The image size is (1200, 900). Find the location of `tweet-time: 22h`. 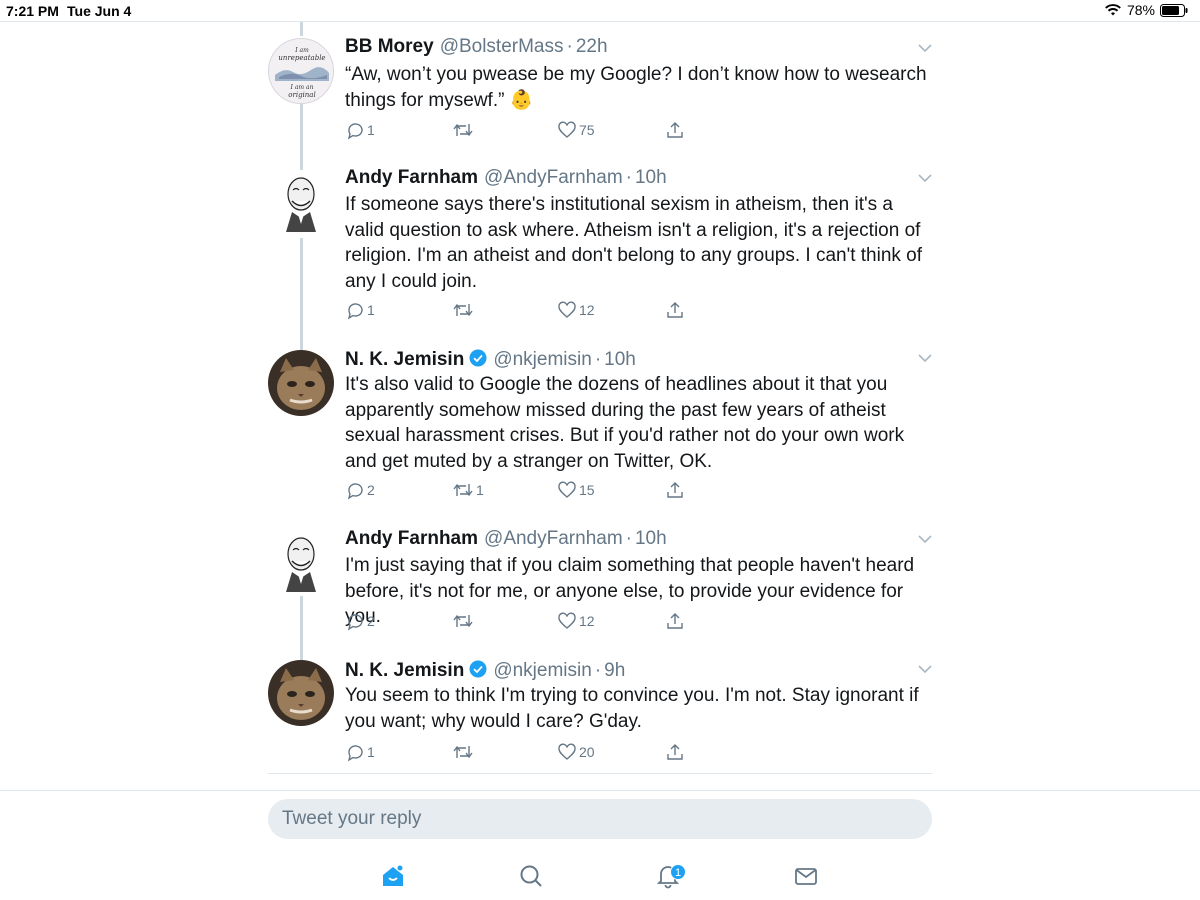

tweet-time: 22h is located at coordinates (592, 47).